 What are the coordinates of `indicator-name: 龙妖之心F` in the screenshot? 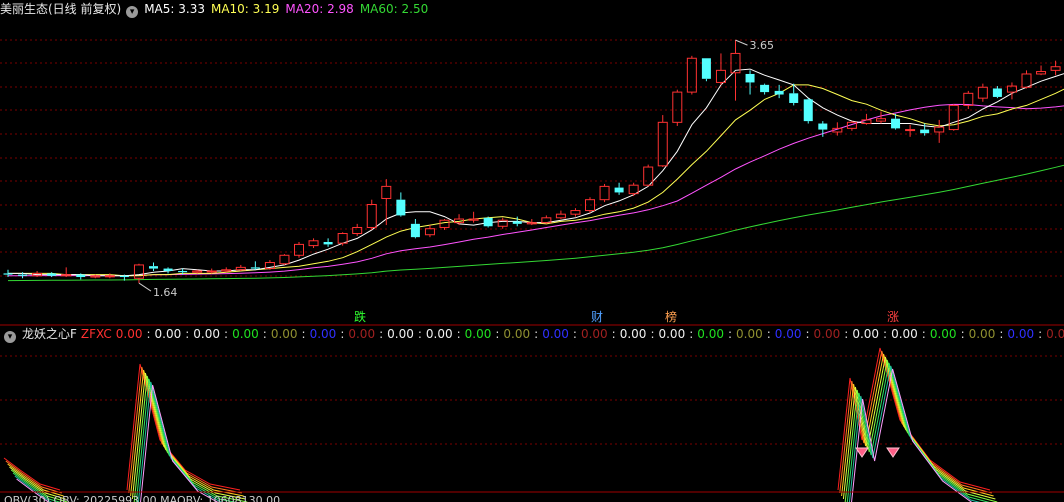 It's located at (49, 334).